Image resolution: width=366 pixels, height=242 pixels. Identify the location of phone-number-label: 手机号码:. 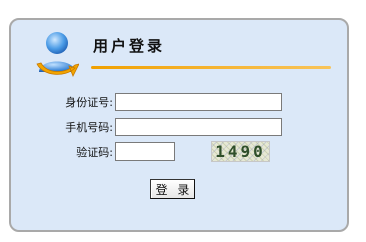
(89, 127).